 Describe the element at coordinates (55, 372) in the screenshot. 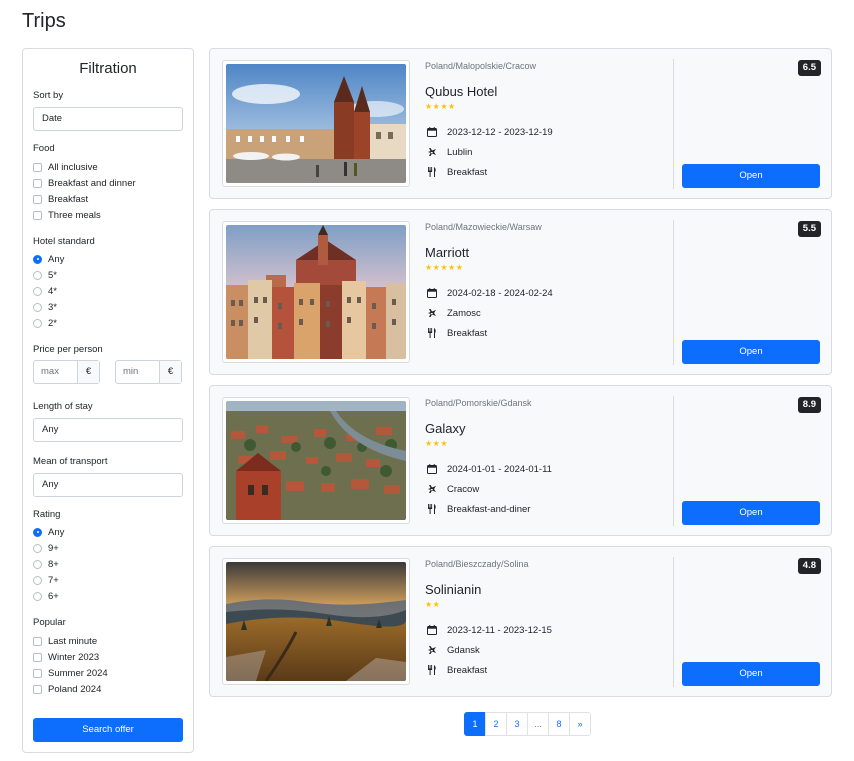

I see `price-max-input: max` at that location.